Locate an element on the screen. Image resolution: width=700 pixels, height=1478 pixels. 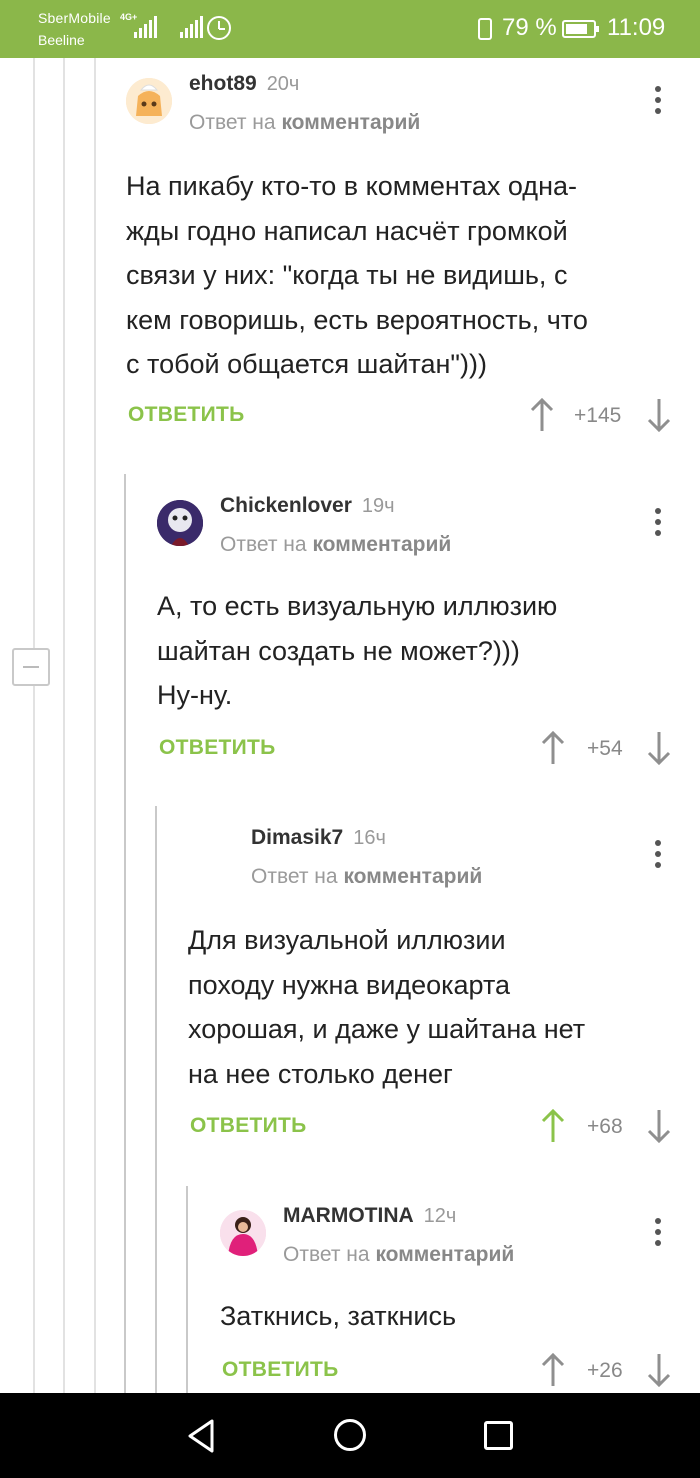
username: MARMOTINA 12ч is located at coordinates (369, 1216).